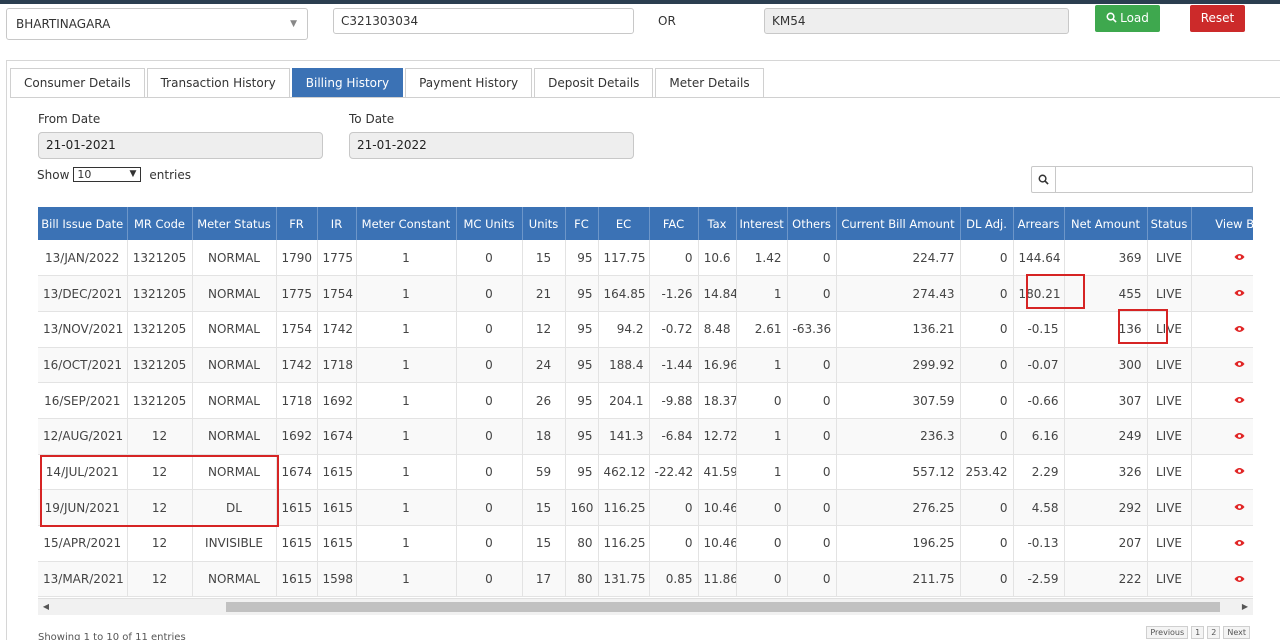  What do you see at coordinates (469, 83) in the screenshot?
I see `tab-payment-history: Payment History` at bounding box center [469, 83].